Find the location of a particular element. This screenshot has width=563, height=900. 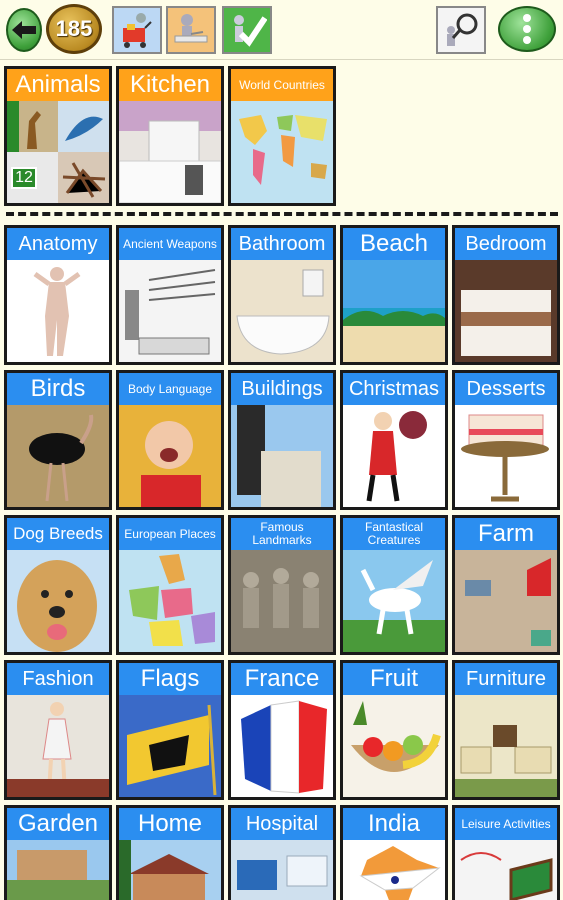

category-tile-home: Home is located at coordinates (170, 852).